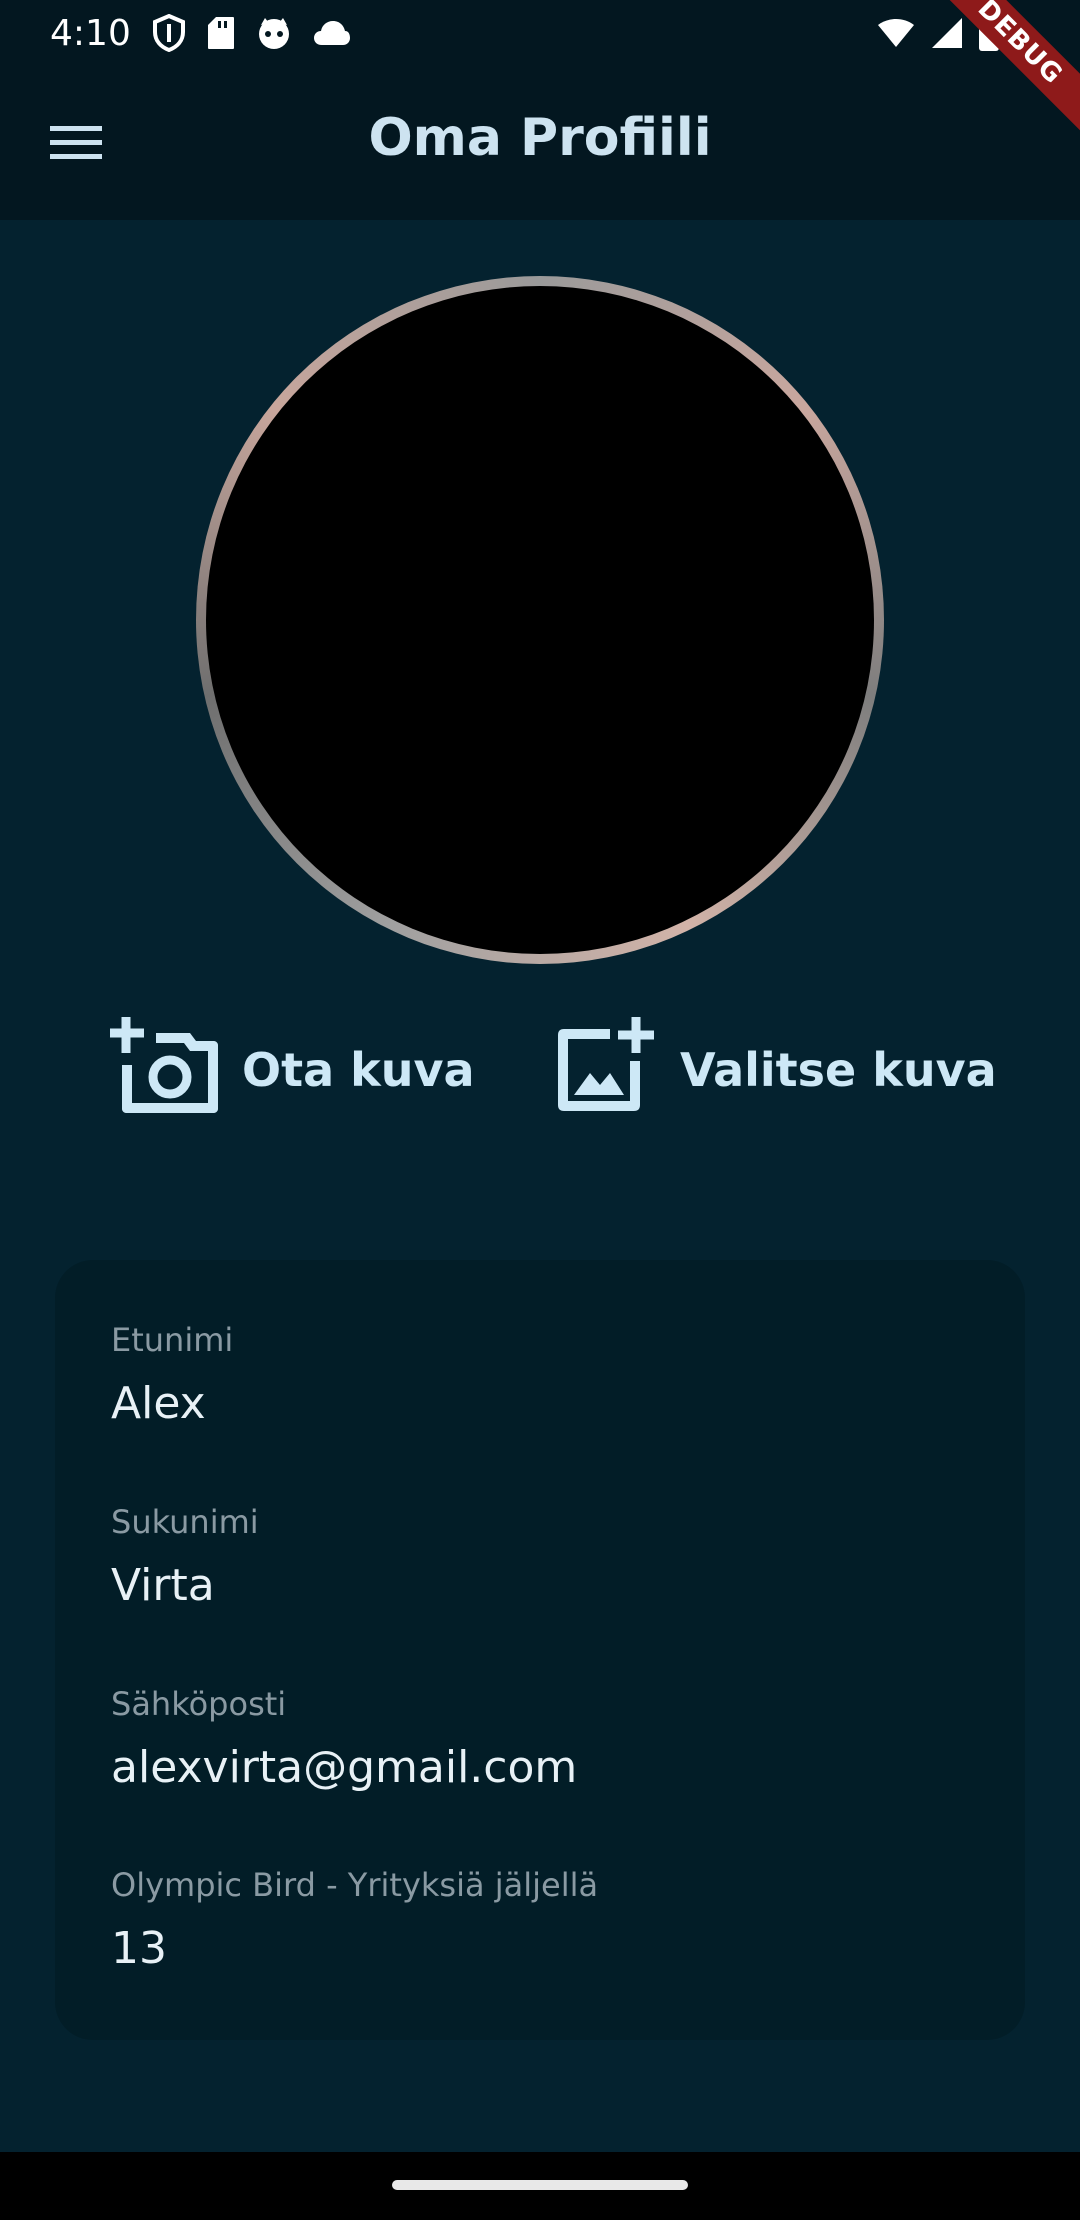  What do you see at coordinates (540, 138) in the screenshot?
I see `page-title: Oma Profiili` at bounding box center [540, 138].